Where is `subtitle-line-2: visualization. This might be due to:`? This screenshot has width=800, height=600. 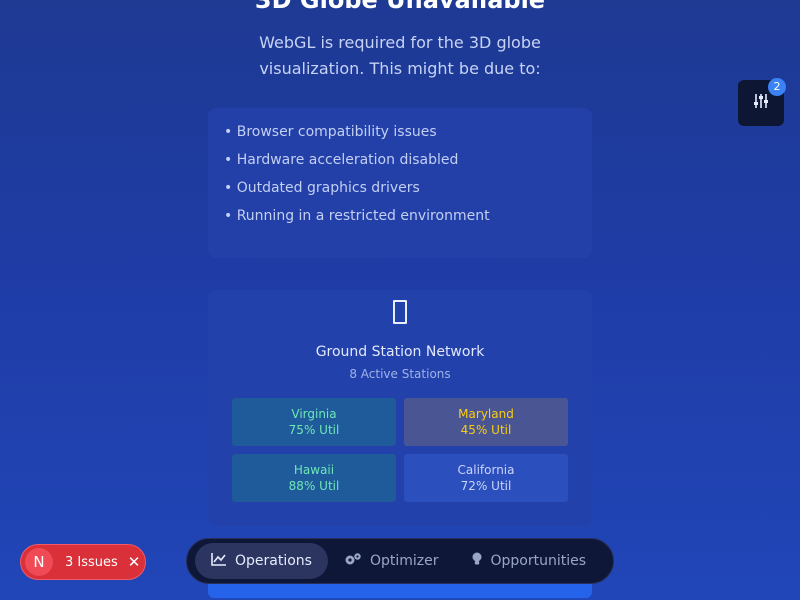 subtitle-line-2: visualization. This might be due to: is located at coordinates (400, 68).